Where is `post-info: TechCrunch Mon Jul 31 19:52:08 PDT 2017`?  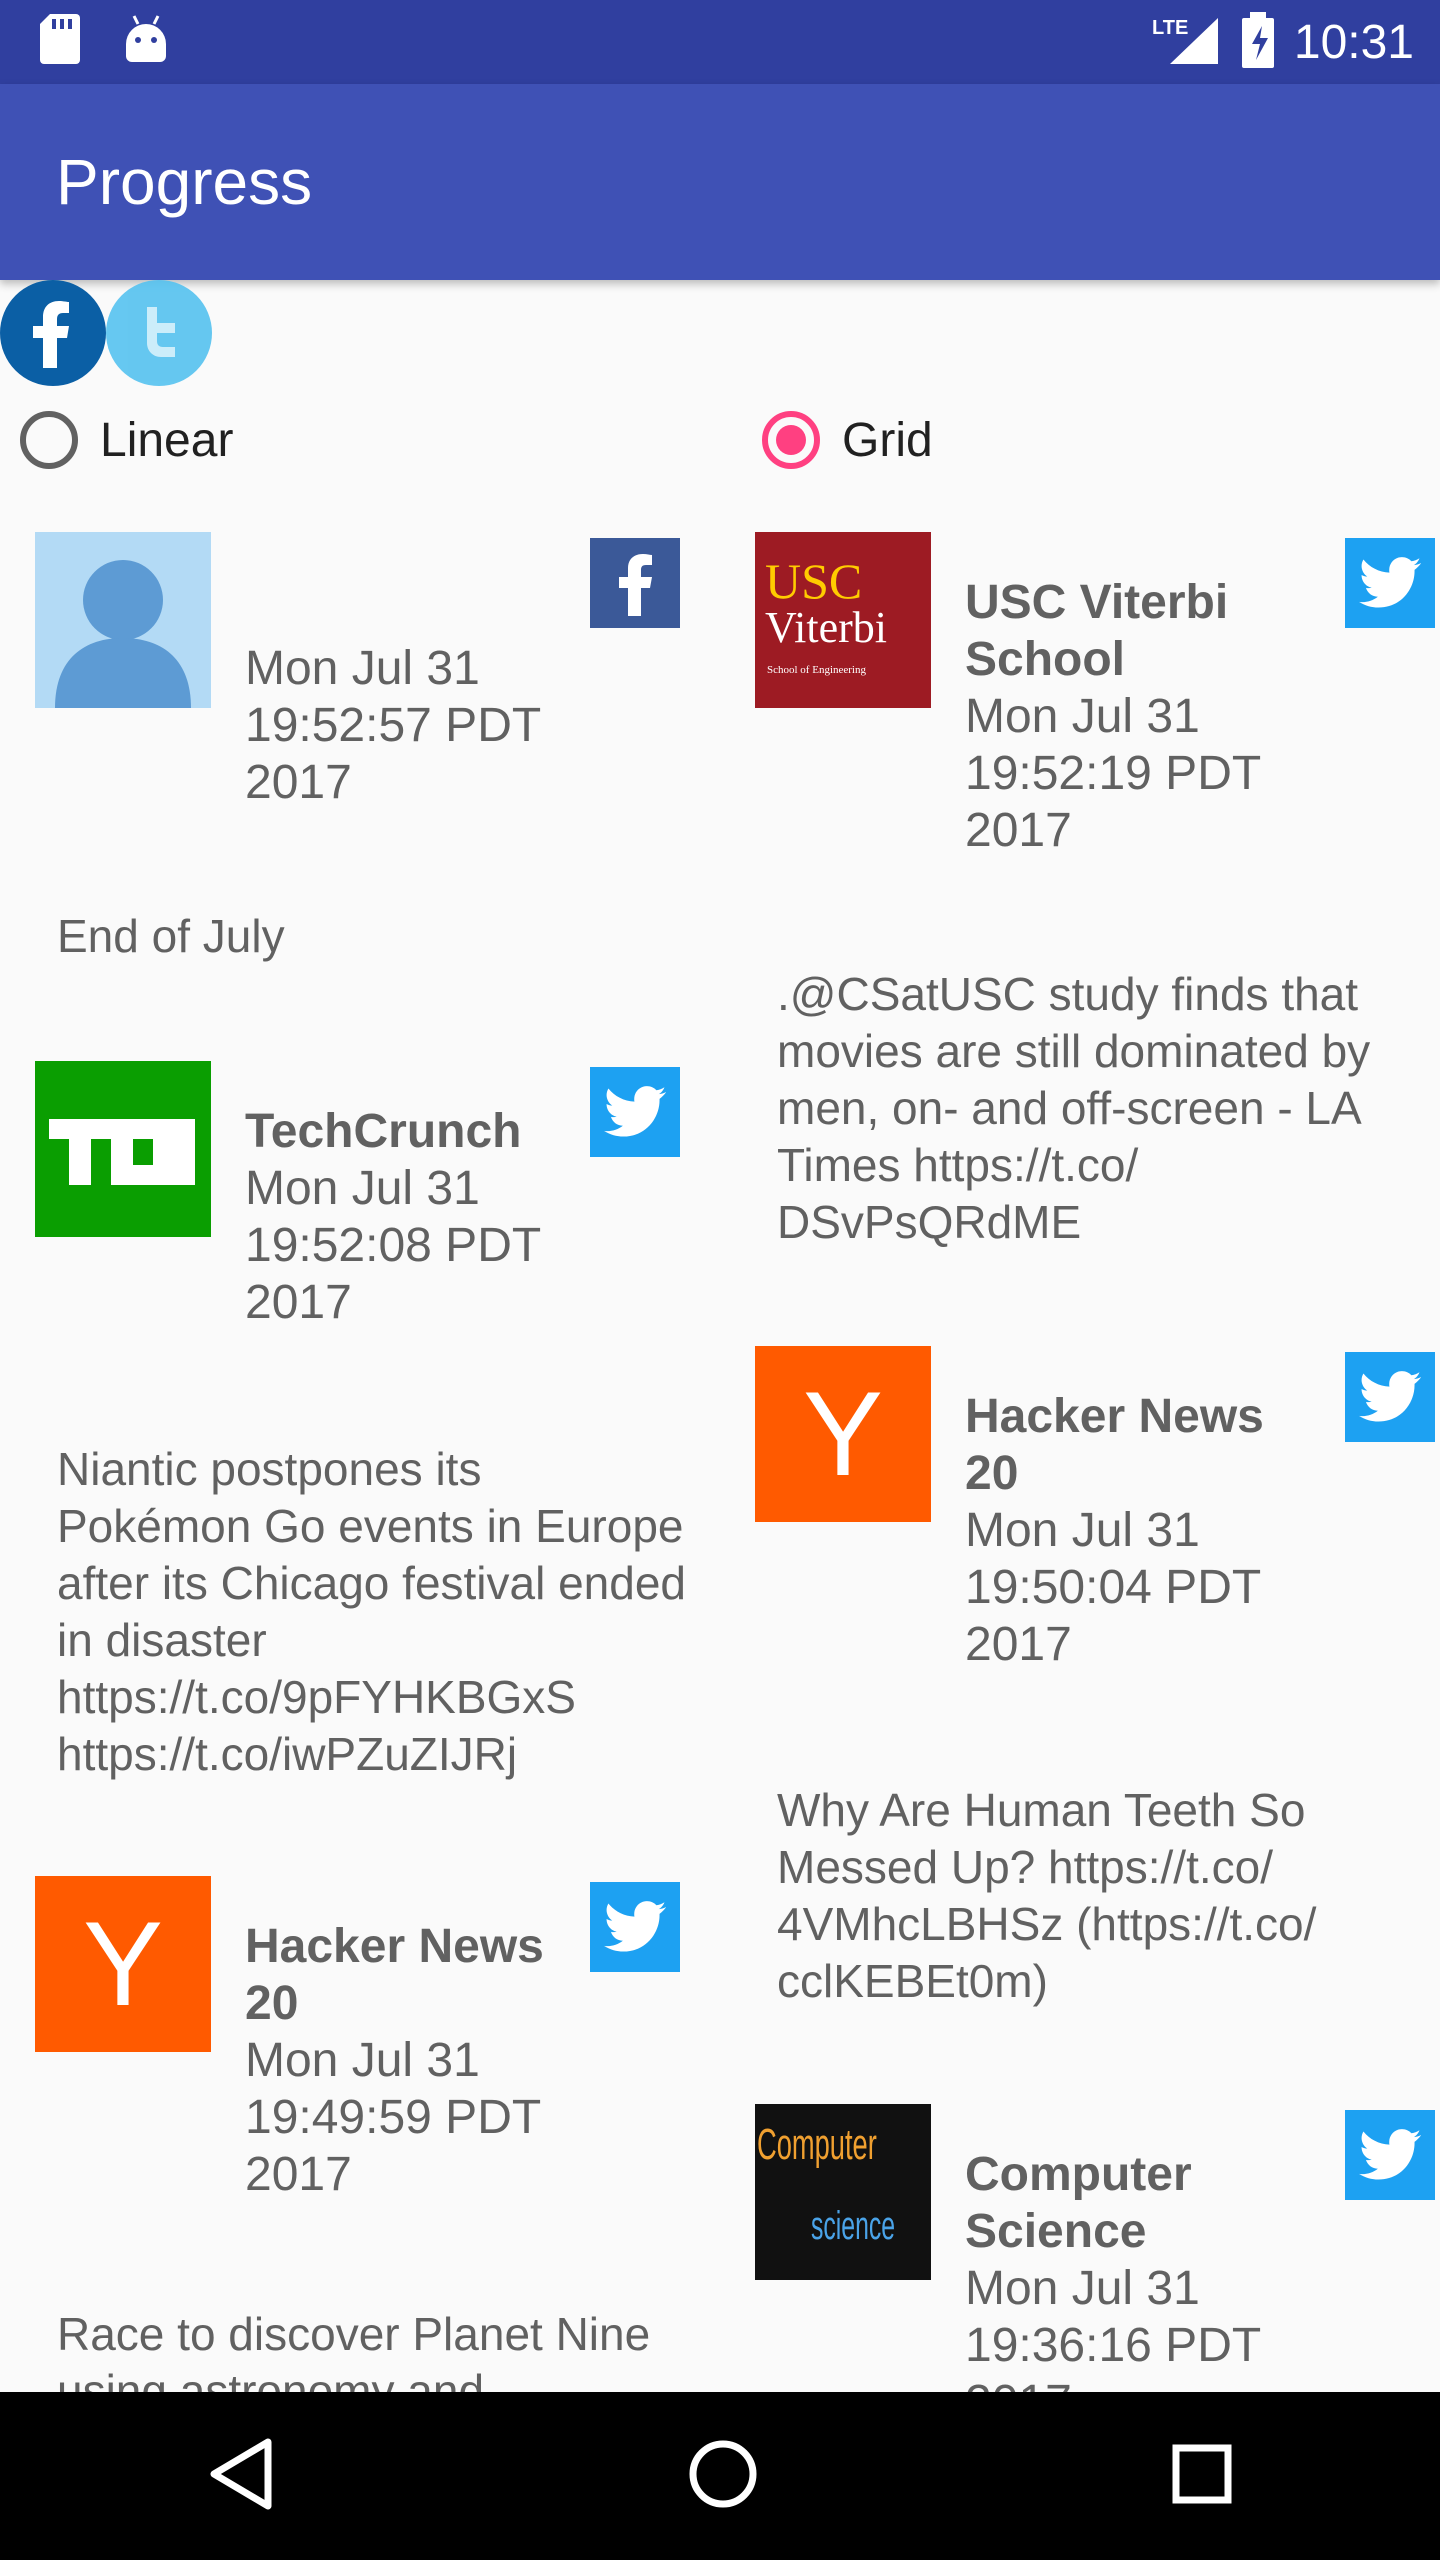 post-info: TechCrunch Mon Jul 31 19:52:08 PDT 2017 is located at coordinates (425, 1217).